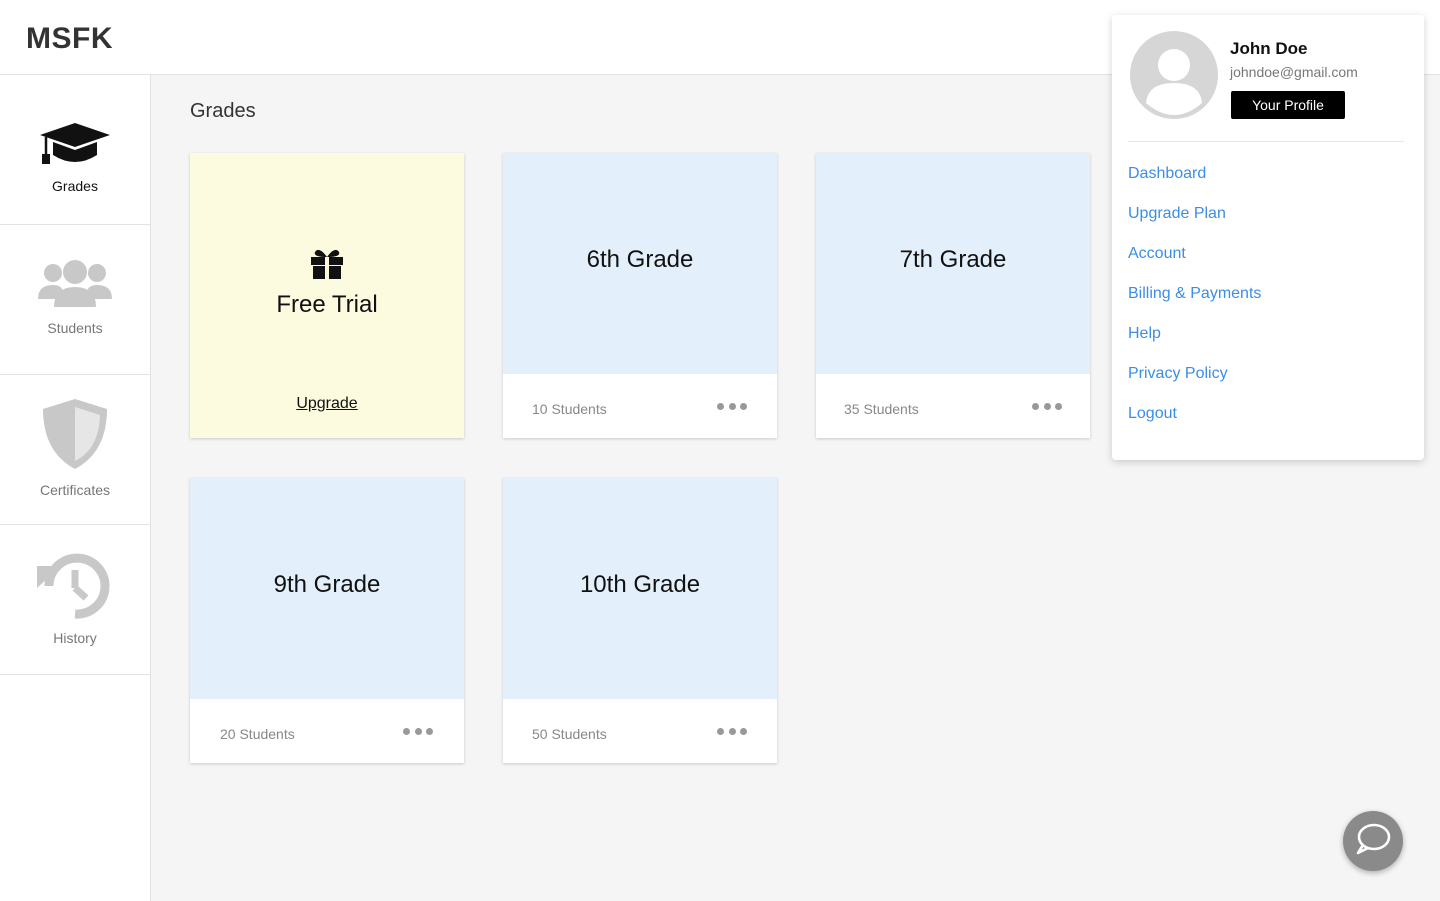 The height and width of the screenshot is (901, 1440). What do you see at coordinates (327, 584) in the screenshot?
I see `grade-card-title: 9th Grade` at bounding box center [327, 584].